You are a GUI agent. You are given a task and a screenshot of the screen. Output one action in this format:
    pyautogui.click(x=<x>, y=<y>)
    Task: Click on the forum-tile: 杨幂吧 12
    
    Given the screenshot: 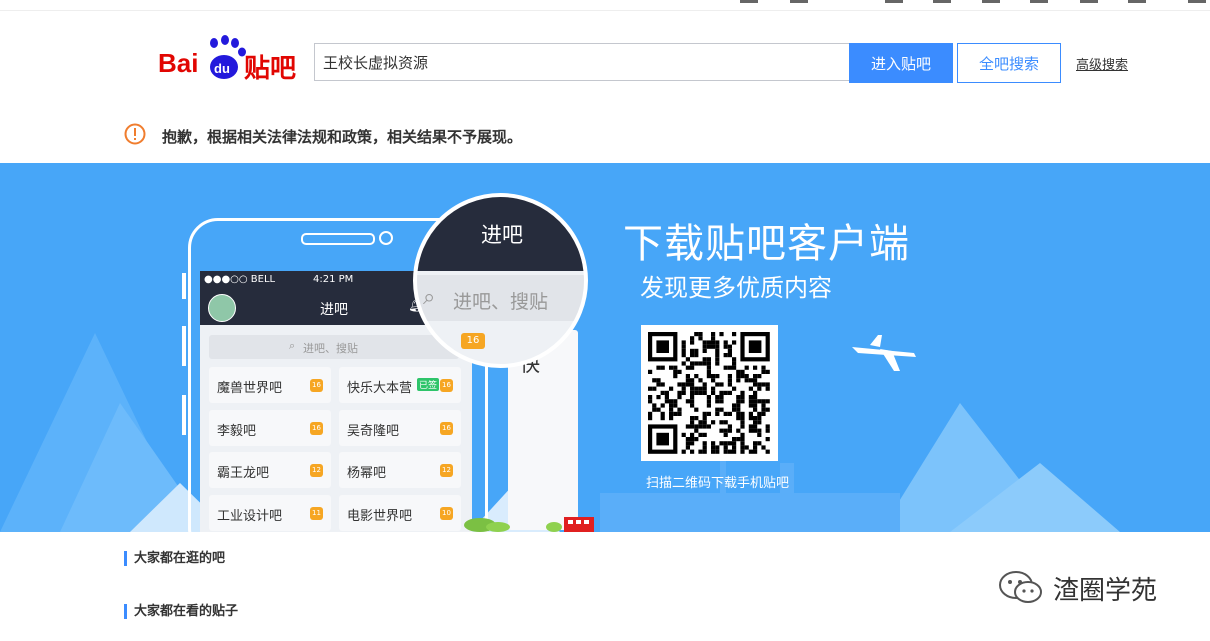 What is the action you would take?
    pyautogui.click(x=400, y=470)
    